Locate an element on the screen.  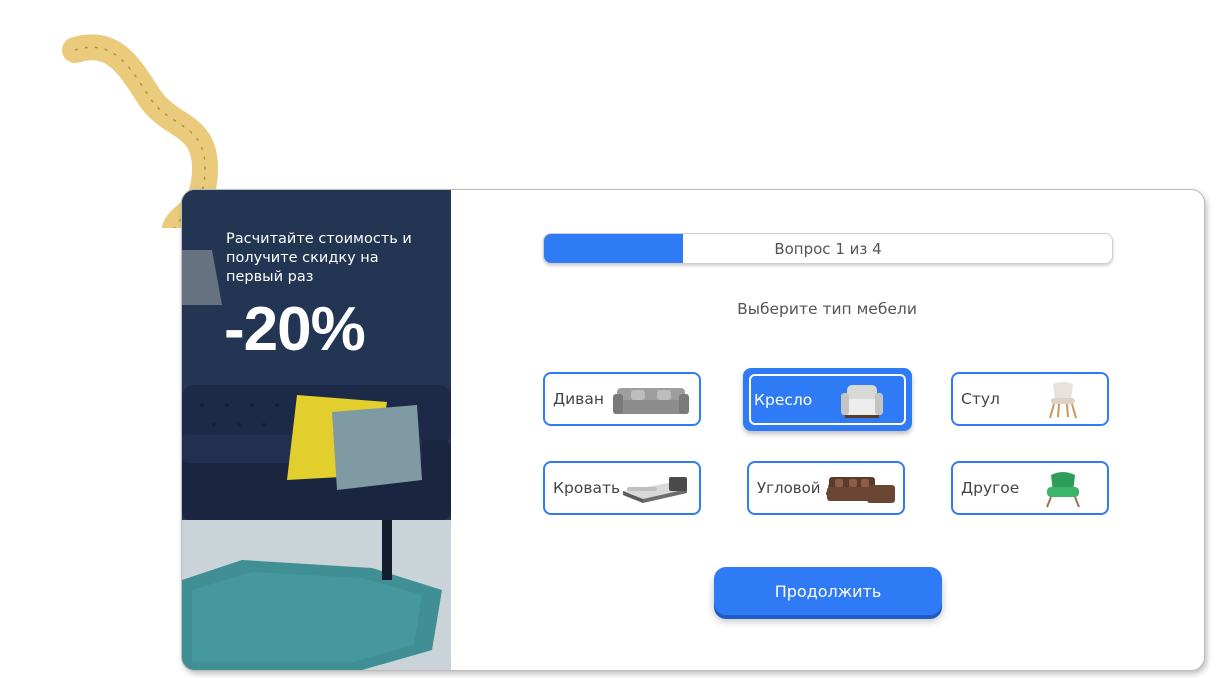
green-armchair-image is located at coordinates (1063, 490).